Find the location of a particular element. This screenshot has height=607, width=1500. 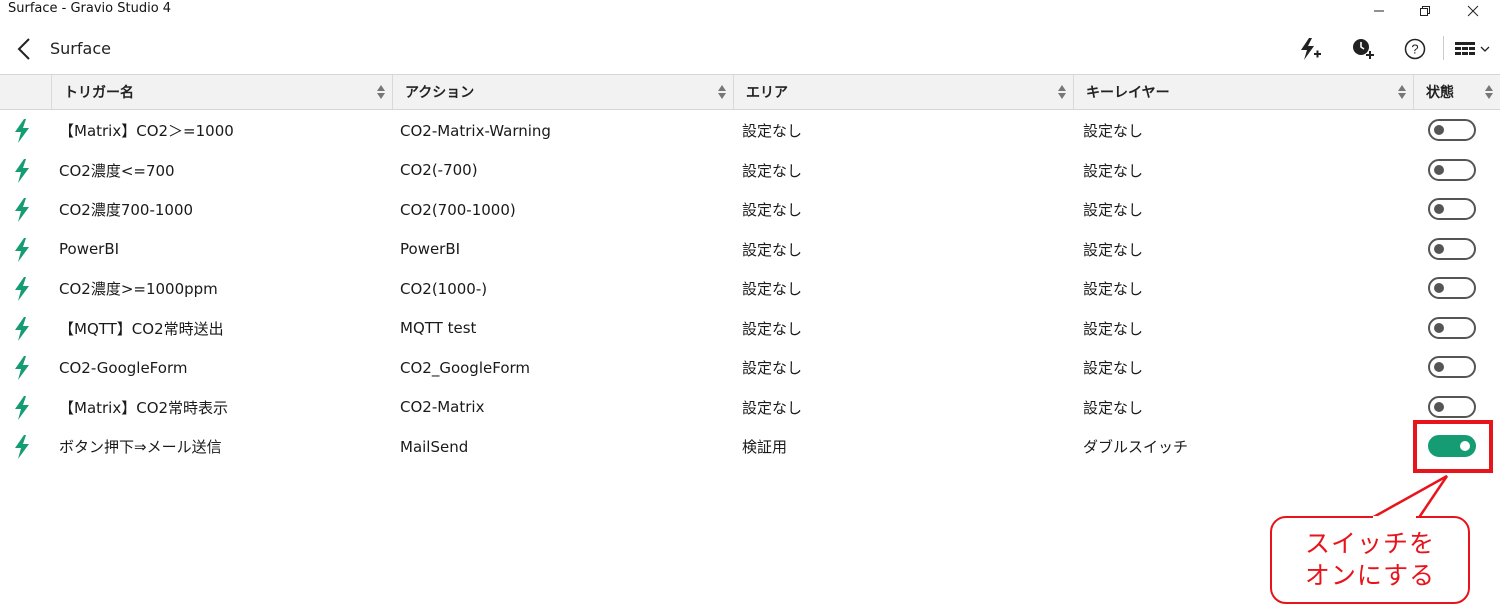

table-row: 【MQTT】CO2常時送出 MQTT test 設定なし 設定なし is located at coordinates (750, 329).